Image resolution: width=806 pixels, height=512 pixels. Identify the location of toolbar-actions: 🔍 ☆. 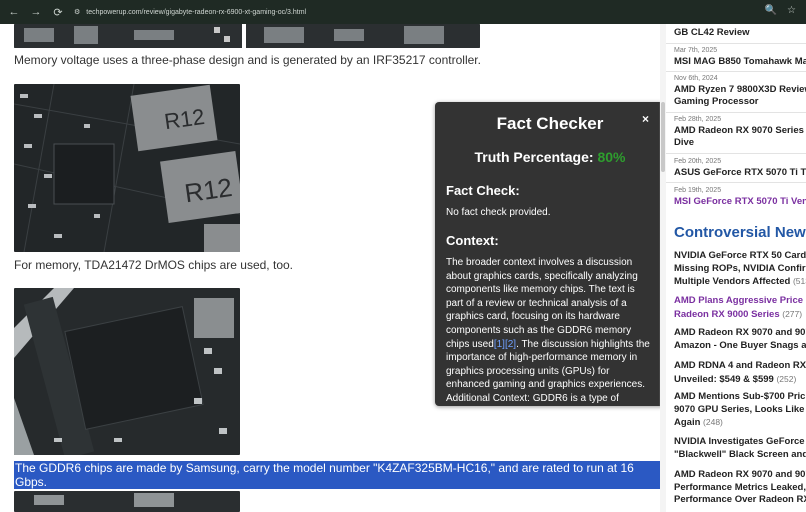
(780, 10).